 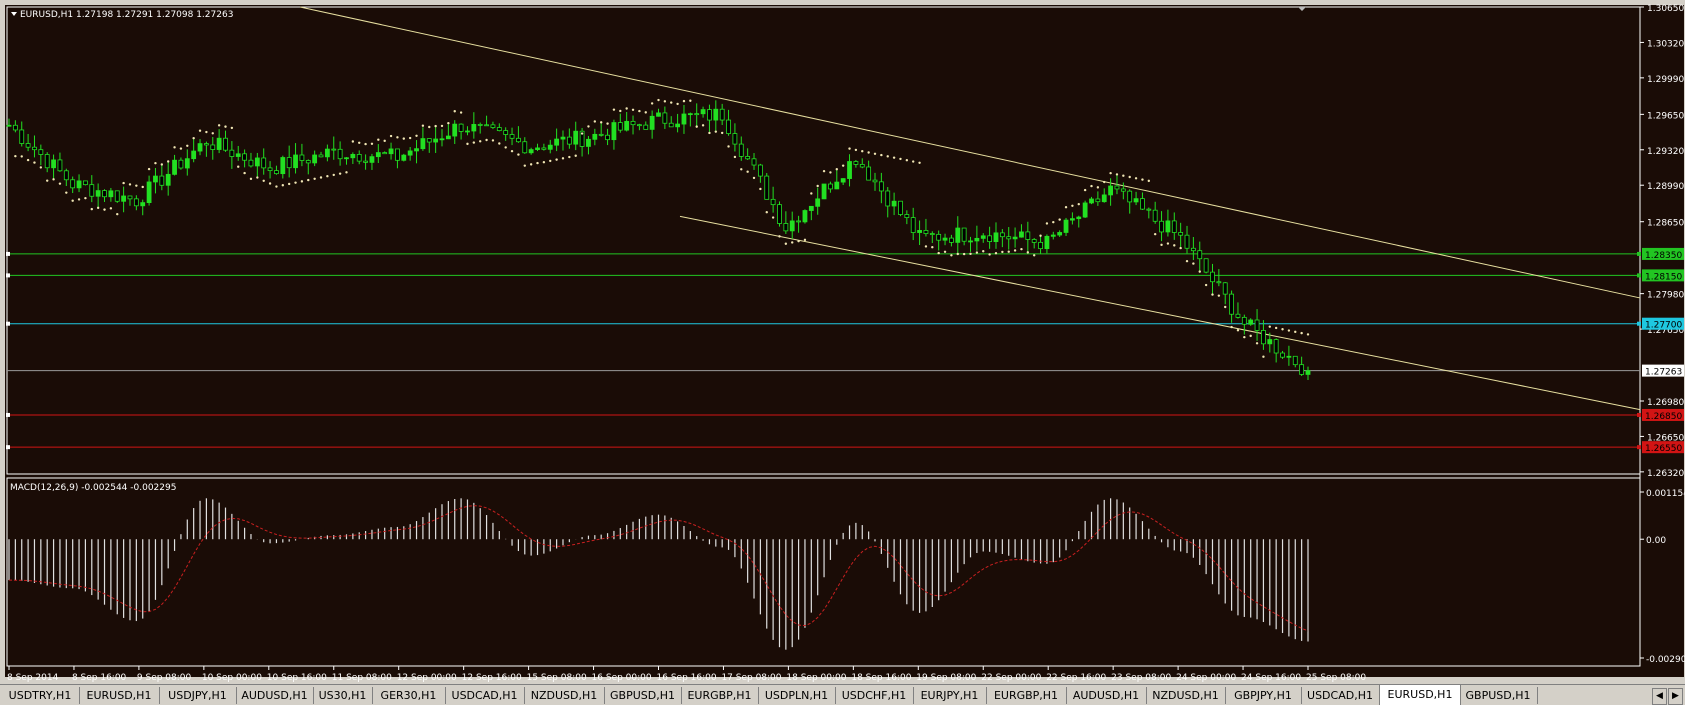 I want to click on y-tick-label: 1.30650, so click(x=1665, y=9).